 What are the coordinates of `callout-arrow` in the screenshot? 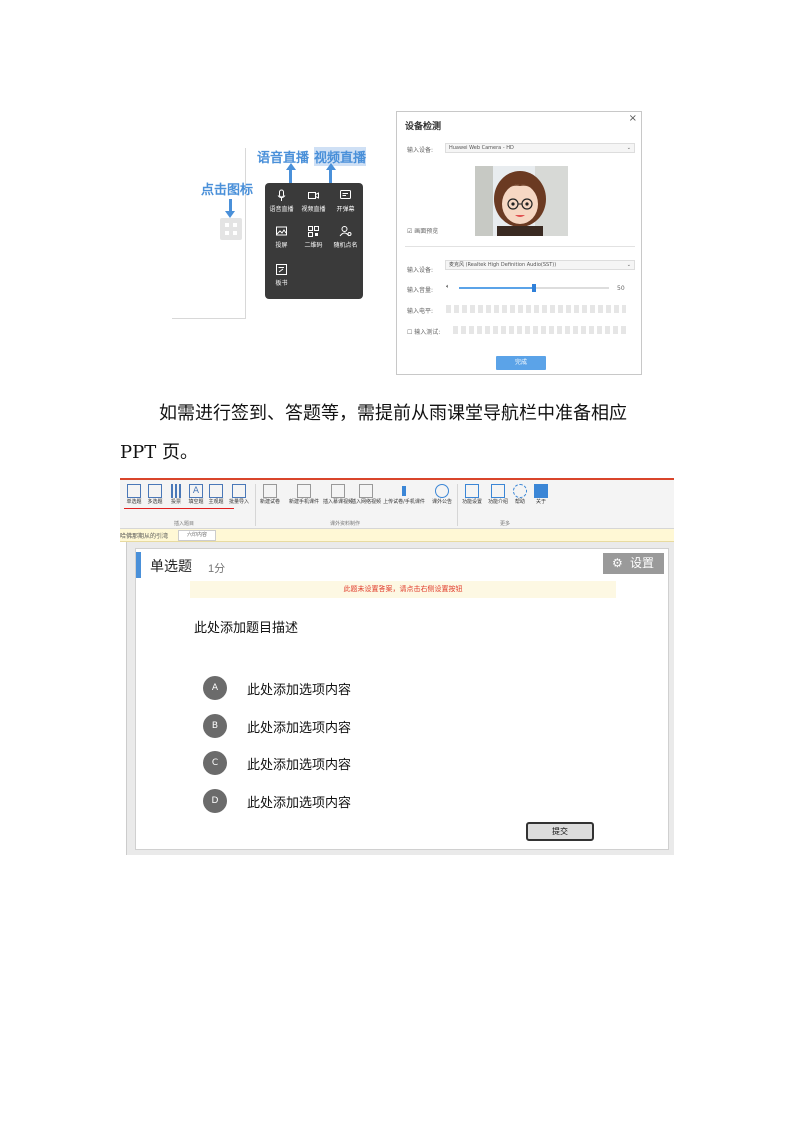 It's located at (230, 214).